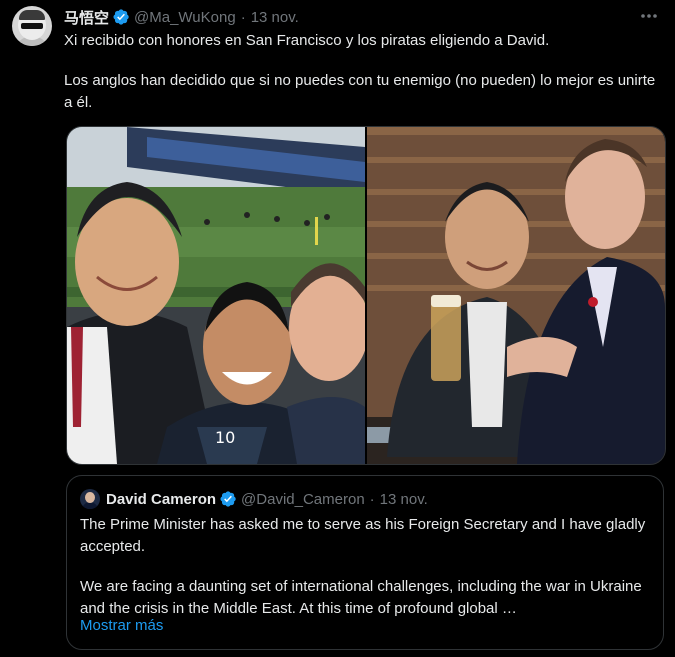 Image resolution: width=675 pixels, height=657 pixels. Describe the element at coordinates (275, 17) in the screenshot. I see `tweet-date: 13 nov.` at that location.